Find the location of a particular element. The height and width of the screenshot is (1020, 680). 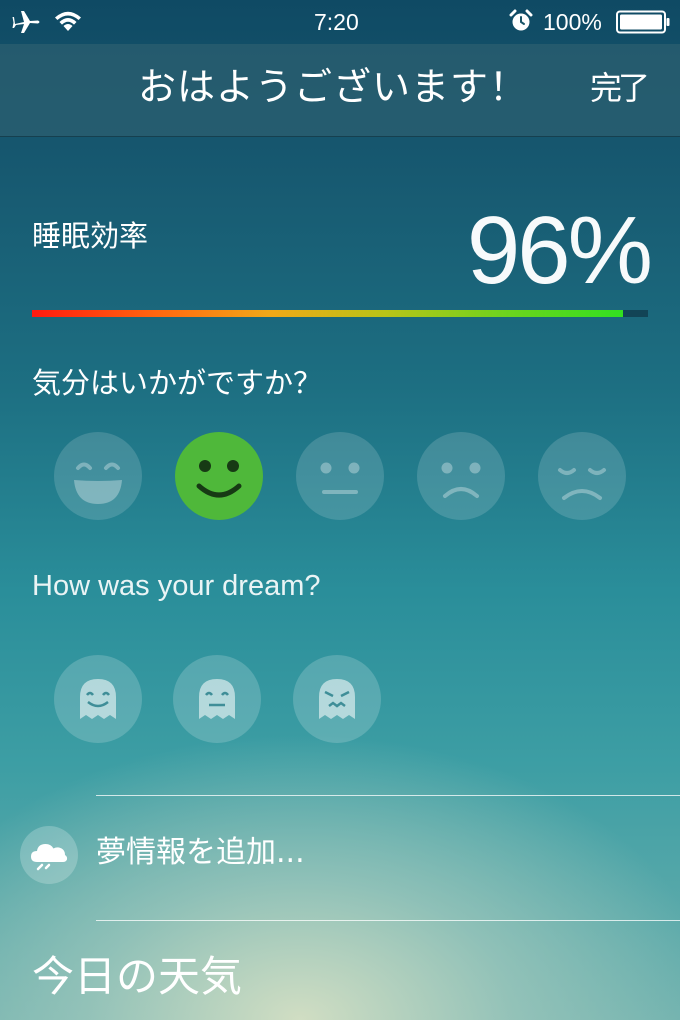

page-title: おはようございます！ is located at coordinates (333, 87).